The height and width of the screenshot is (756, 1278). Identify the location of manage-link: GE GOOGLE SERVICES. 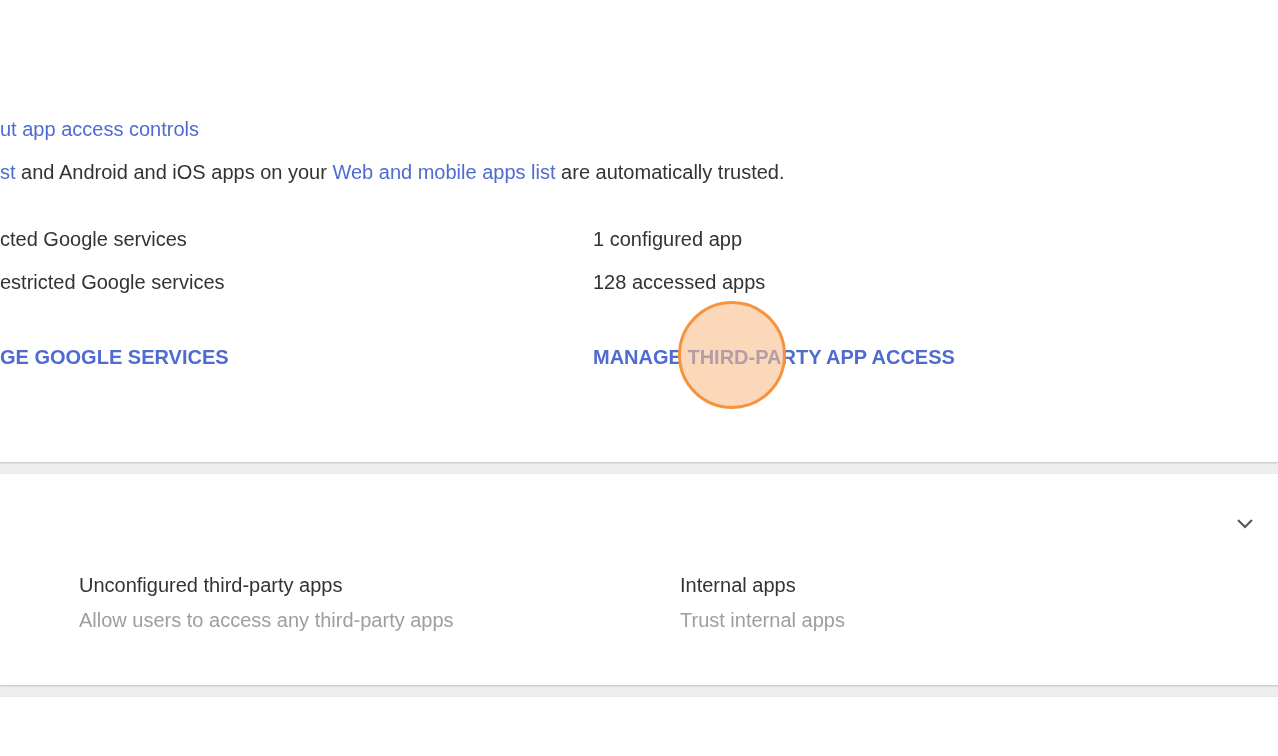
(114, 357).